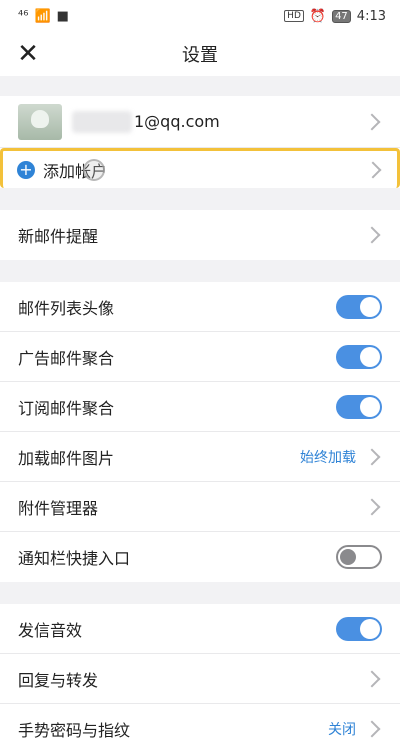 This screenshot has height=754, width=400. I want to click on alarm-icon: ⏰, so click(318, 16).